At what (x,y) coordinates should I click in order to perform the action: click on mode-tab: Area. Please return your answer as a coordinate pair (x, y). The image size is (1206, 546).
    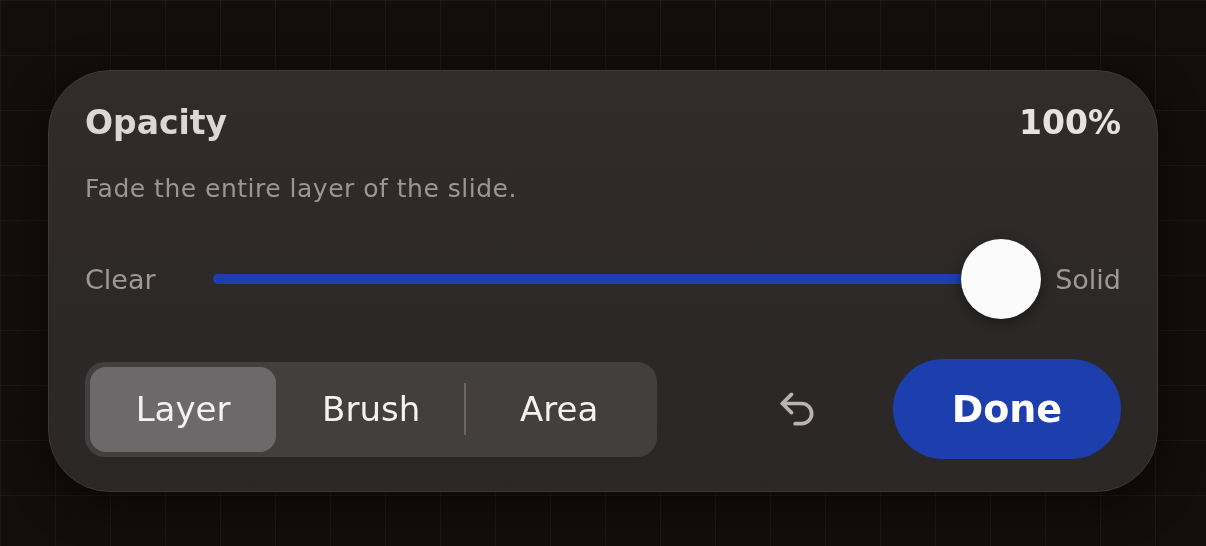
    Looking at the image, I should click on (559, 409).